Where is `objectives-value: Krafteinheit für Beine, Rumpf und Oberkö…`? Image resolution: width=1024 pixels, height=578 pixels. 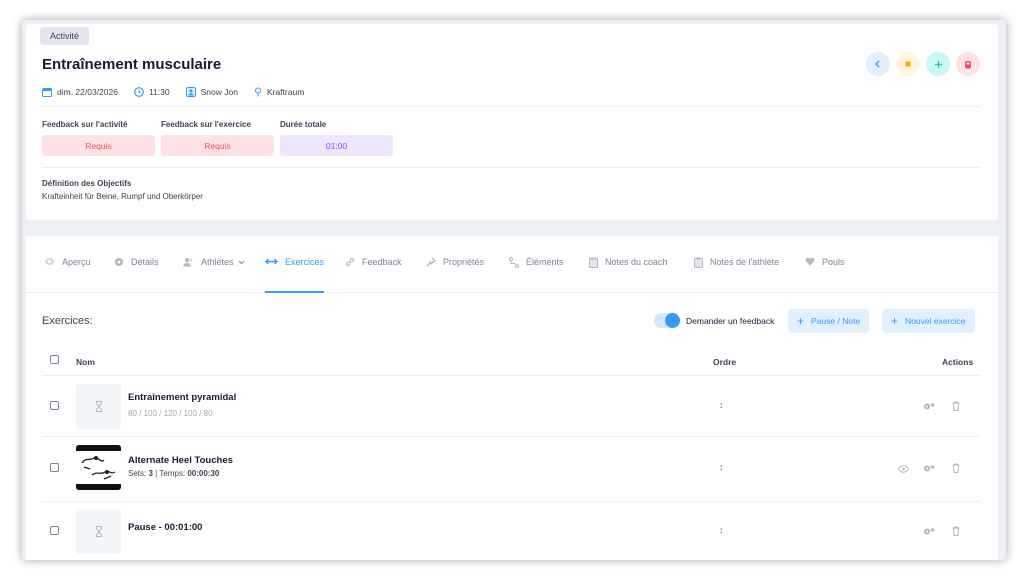
objectives-value: Krafteinheit für Beine, Rumpf und Oberkö… is located at coordinates (122, 196).